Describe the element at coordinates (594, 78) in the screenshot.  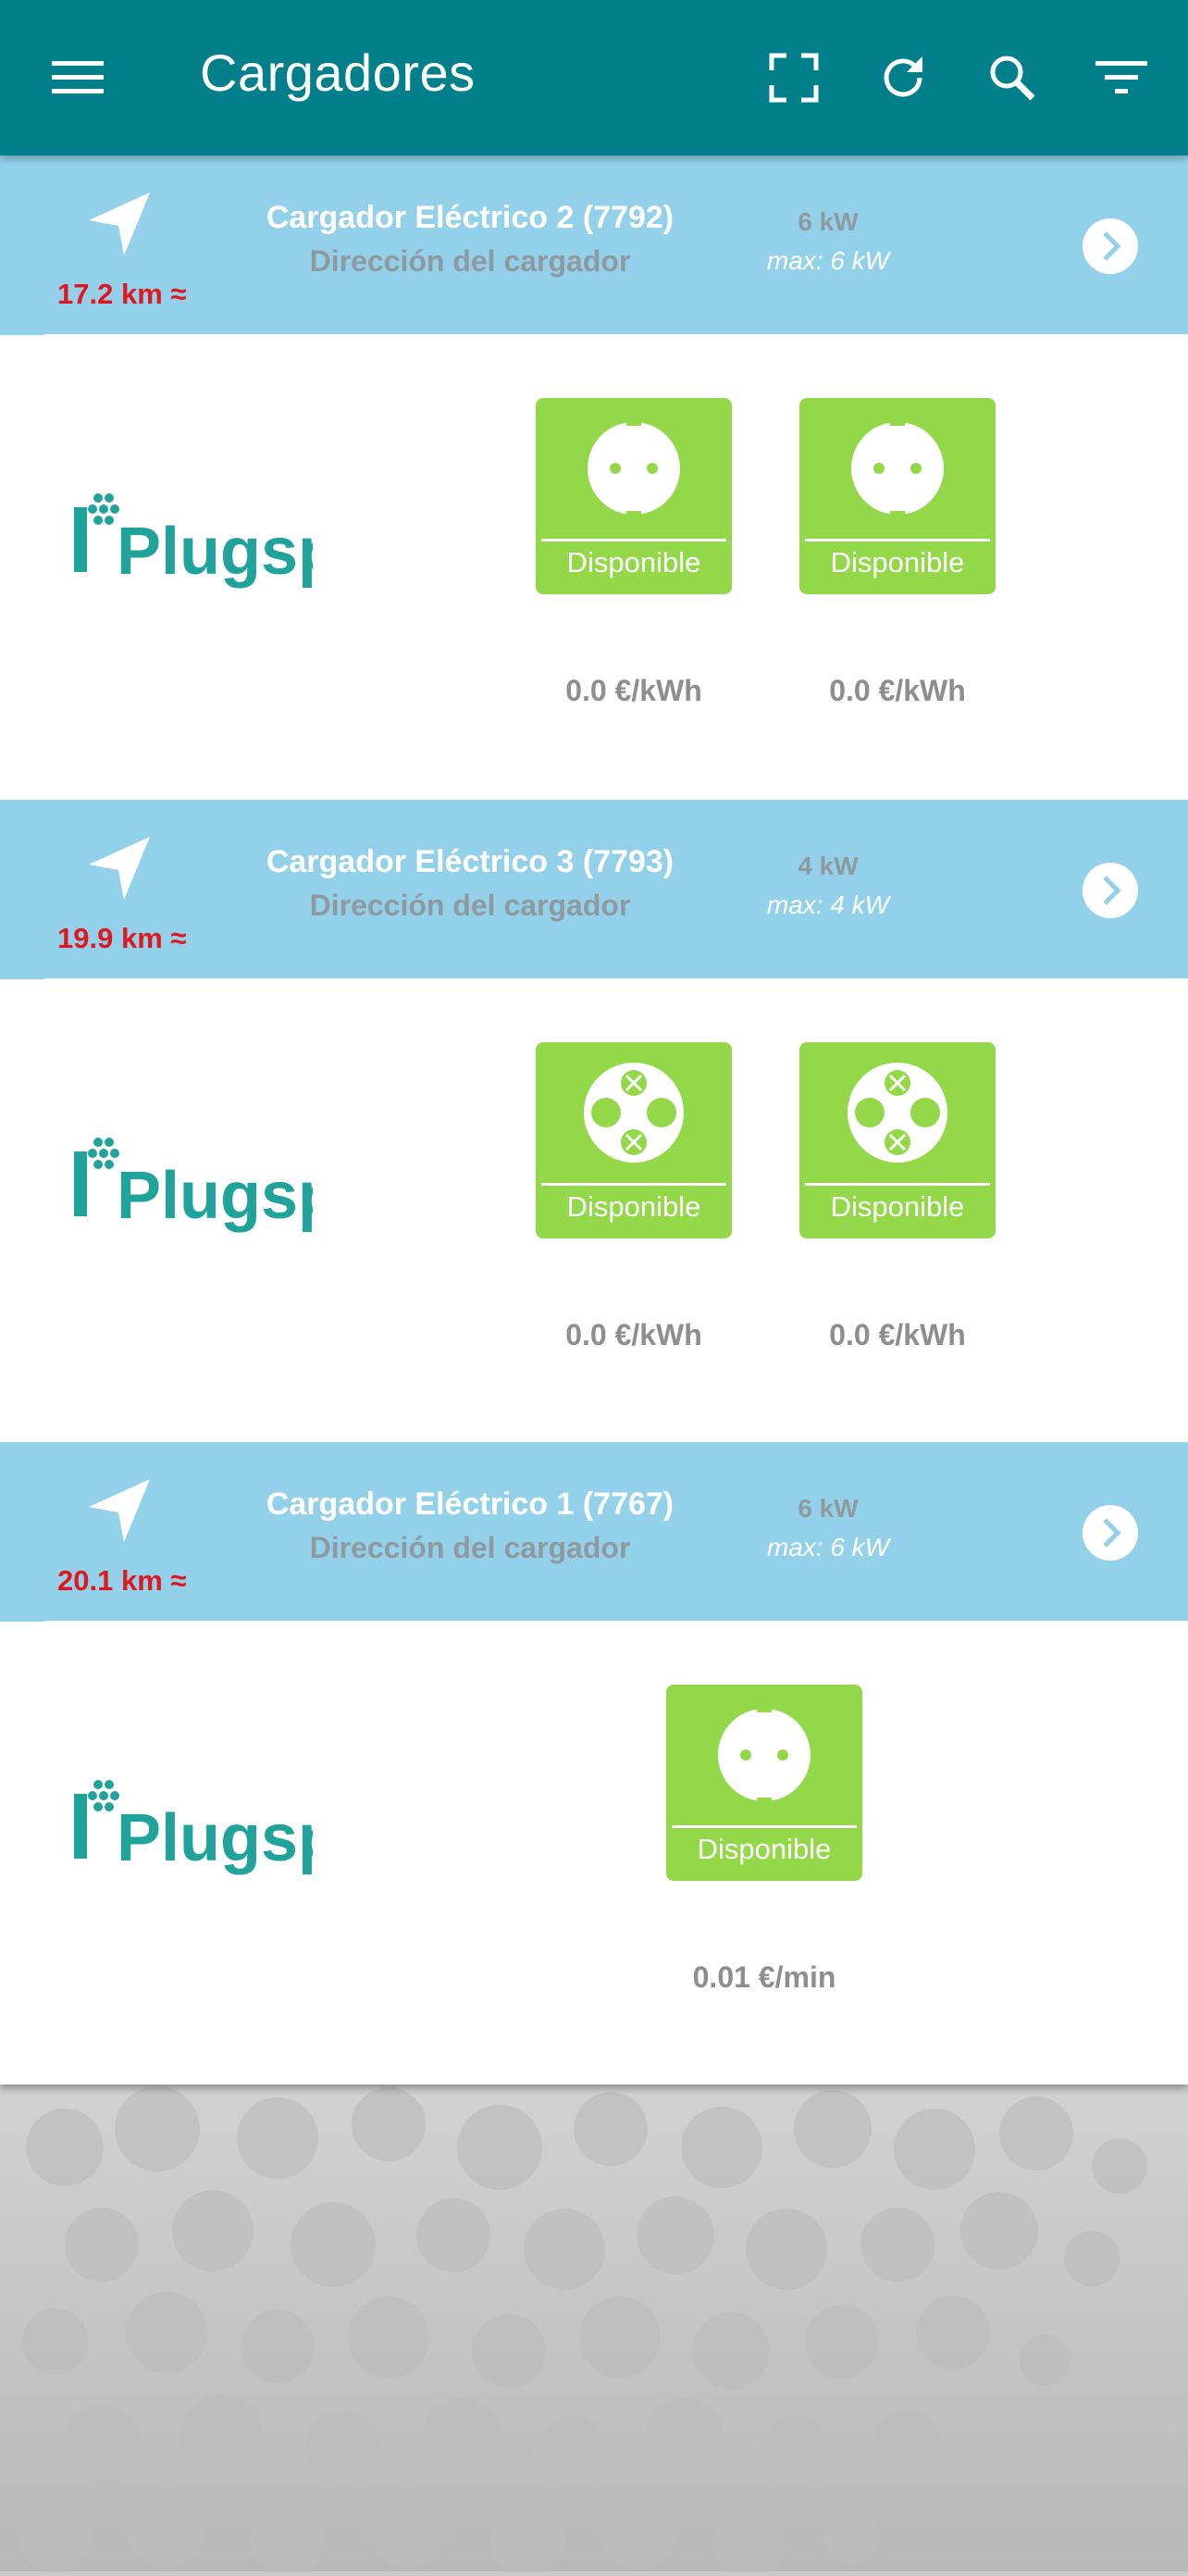
I see `app-bar: Cargadores` at that location.